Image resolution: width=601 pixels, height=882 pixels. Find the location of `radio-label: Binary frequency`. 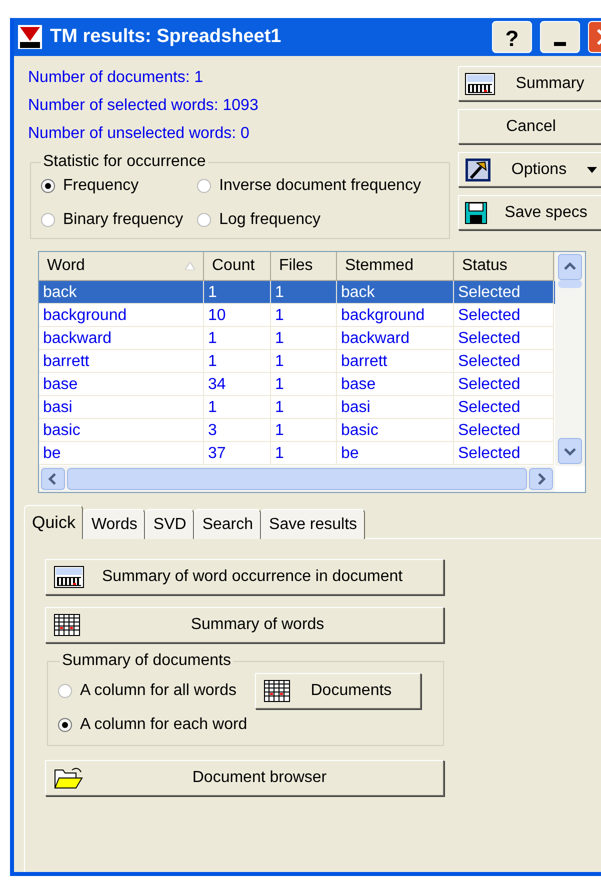

radio-label: Binary frequency is located at coordinates (123, 220).